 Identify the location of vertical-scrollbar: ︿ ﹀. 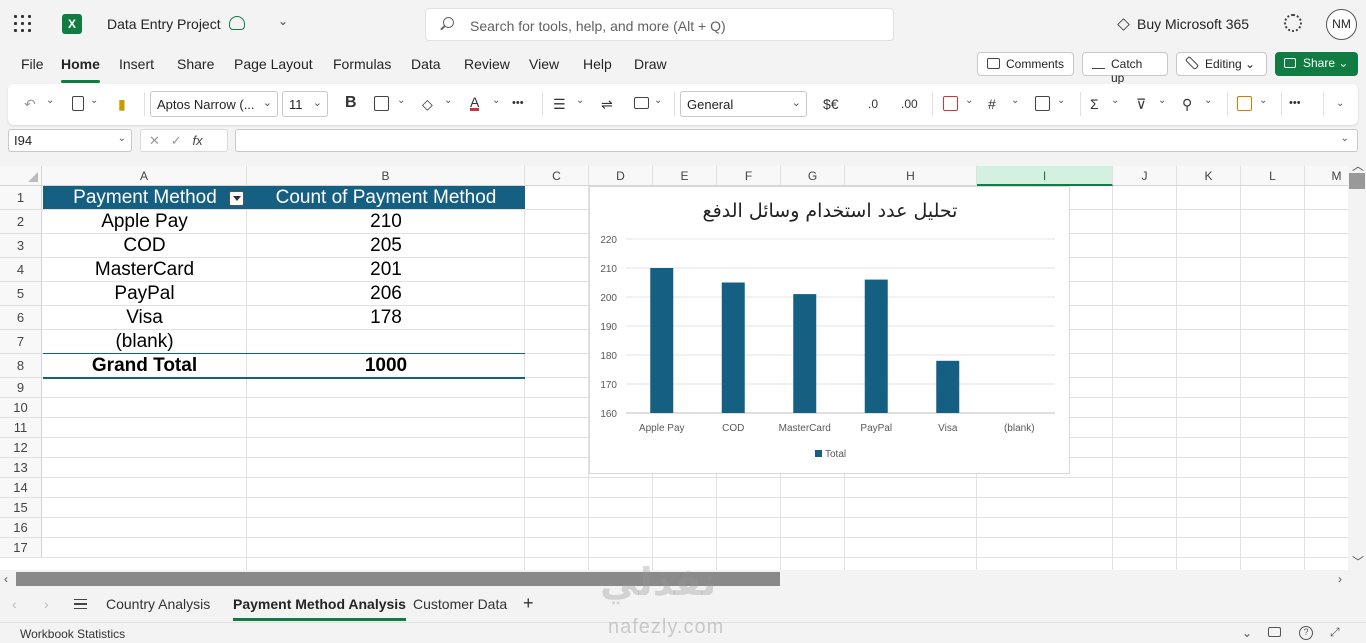
(1357, 362).